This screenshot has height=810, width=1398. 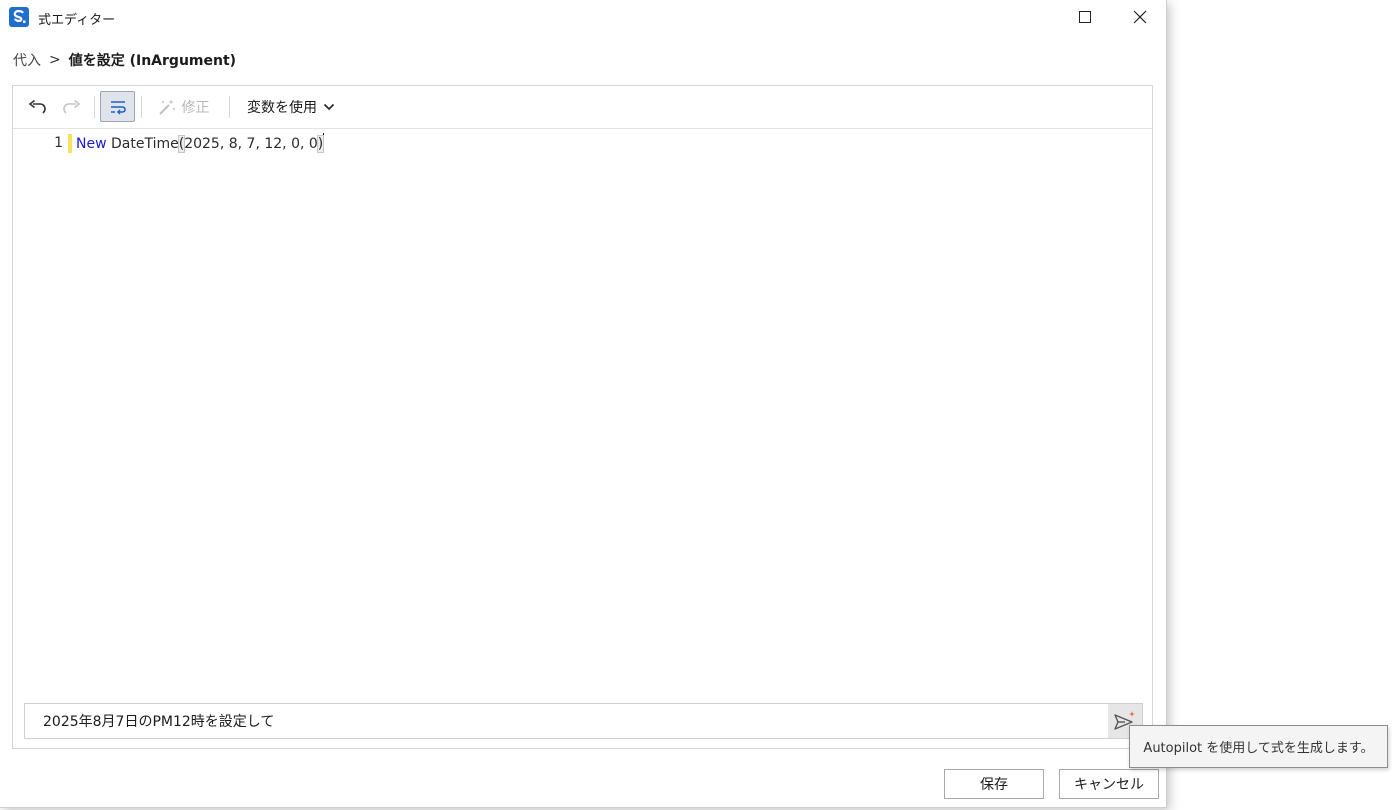 I want to click on code-arguments: 2025, 8, 7, 12, 0, 0, so click(x=251, y=144).